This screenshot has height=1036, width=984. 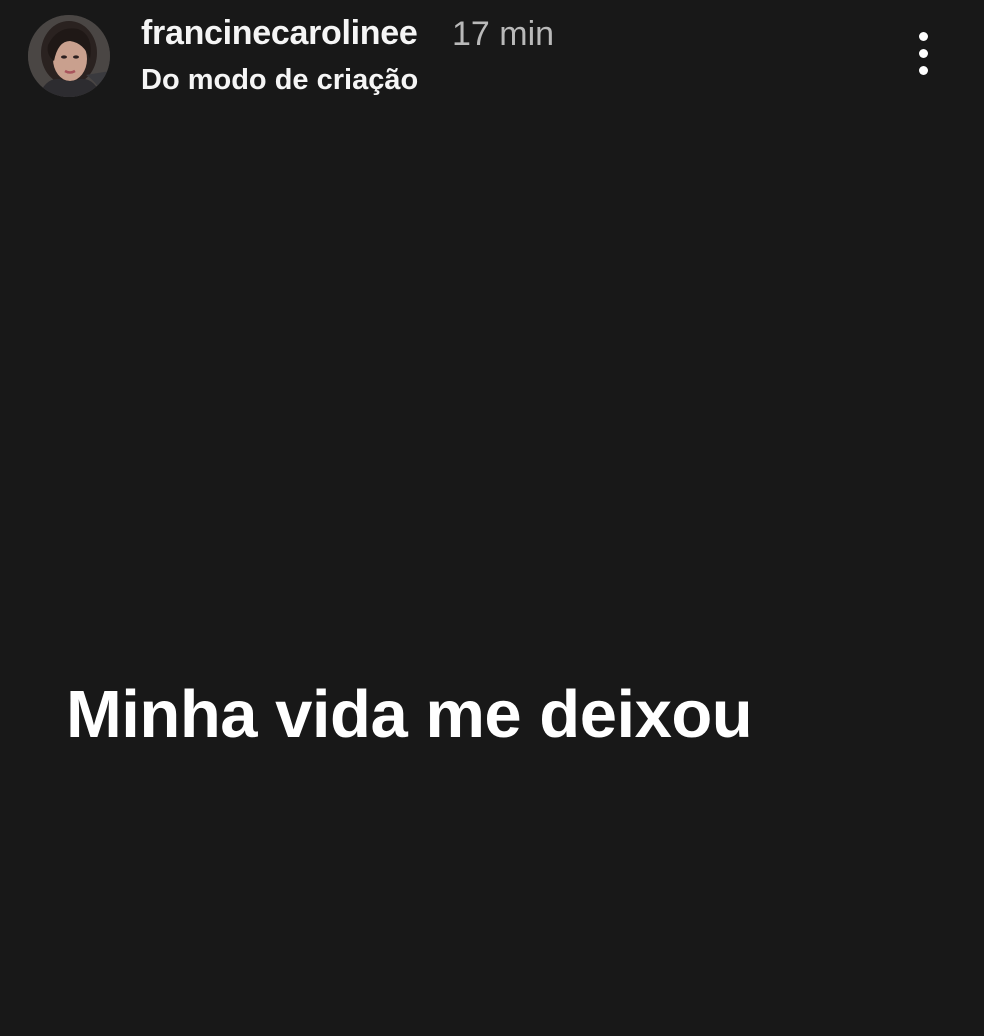 What do you see at coordinates (409, 714) in the screenshot?
I see `story-caption: Minha vida me deixou` at bounding box center [409, 714].